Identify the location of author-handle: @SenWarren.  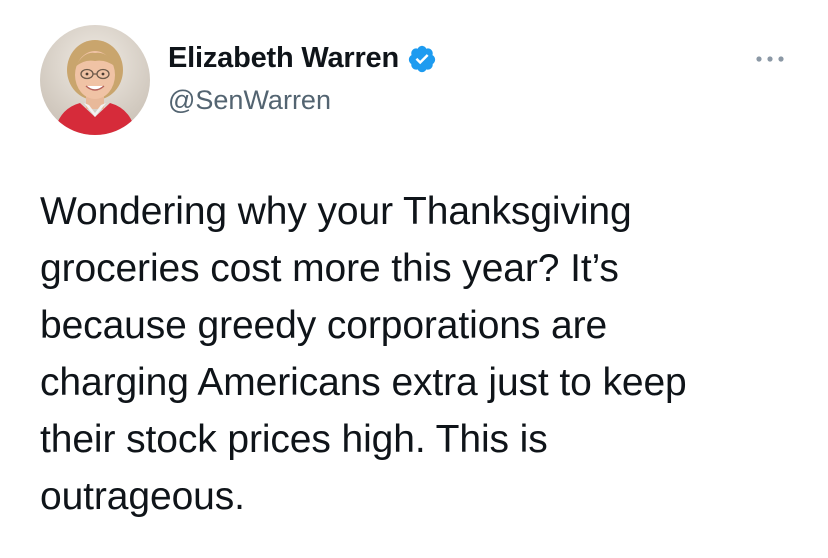
(249, 100).